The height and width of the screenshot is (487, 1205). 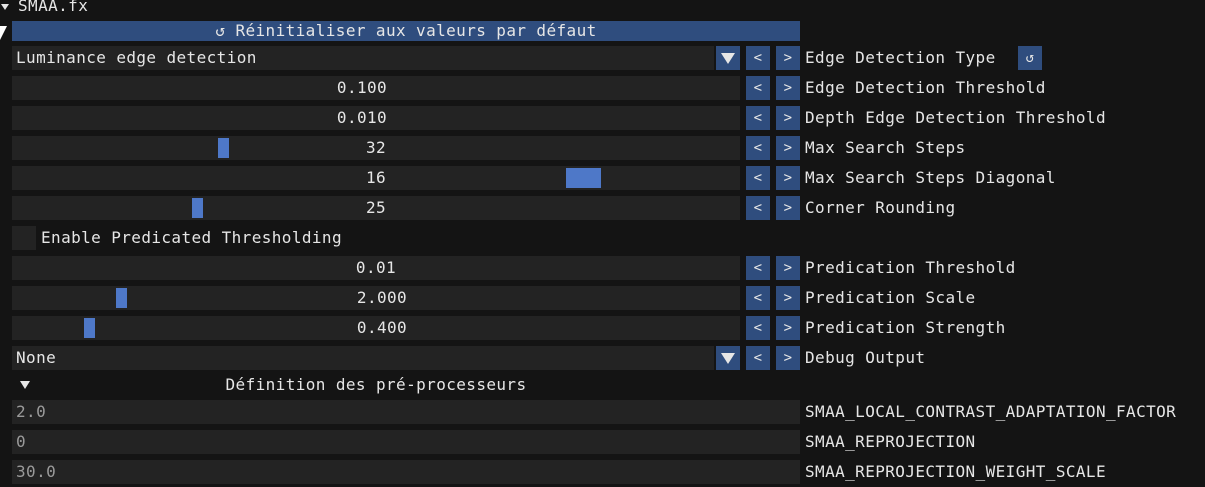 What do you see at coordinates (191, 237) in the screenshot?
I see `predicated-thresholding-label: Enable Predicated Thresholding` at bounding box center [191, 237].